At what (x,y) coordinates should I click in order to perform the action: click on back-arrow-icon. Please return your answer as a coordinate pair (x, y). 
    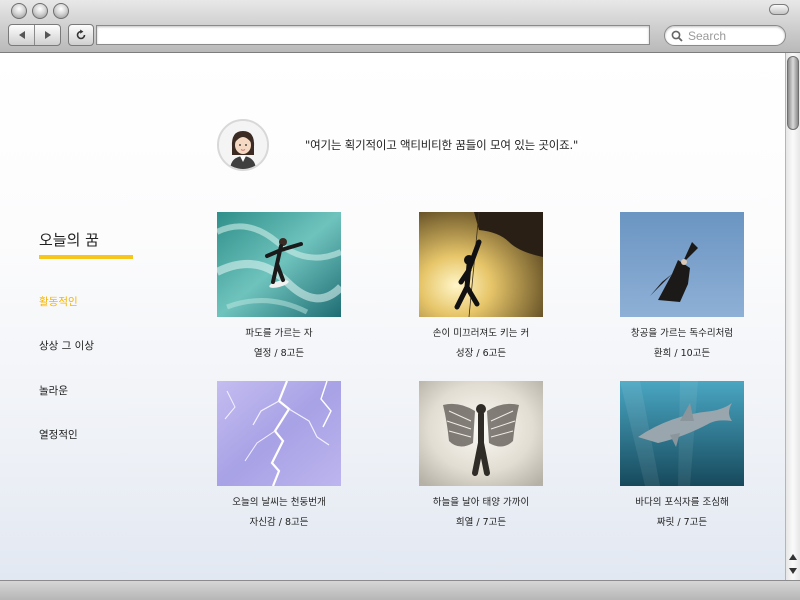
    Looking at the image, I should click on (21, 35).